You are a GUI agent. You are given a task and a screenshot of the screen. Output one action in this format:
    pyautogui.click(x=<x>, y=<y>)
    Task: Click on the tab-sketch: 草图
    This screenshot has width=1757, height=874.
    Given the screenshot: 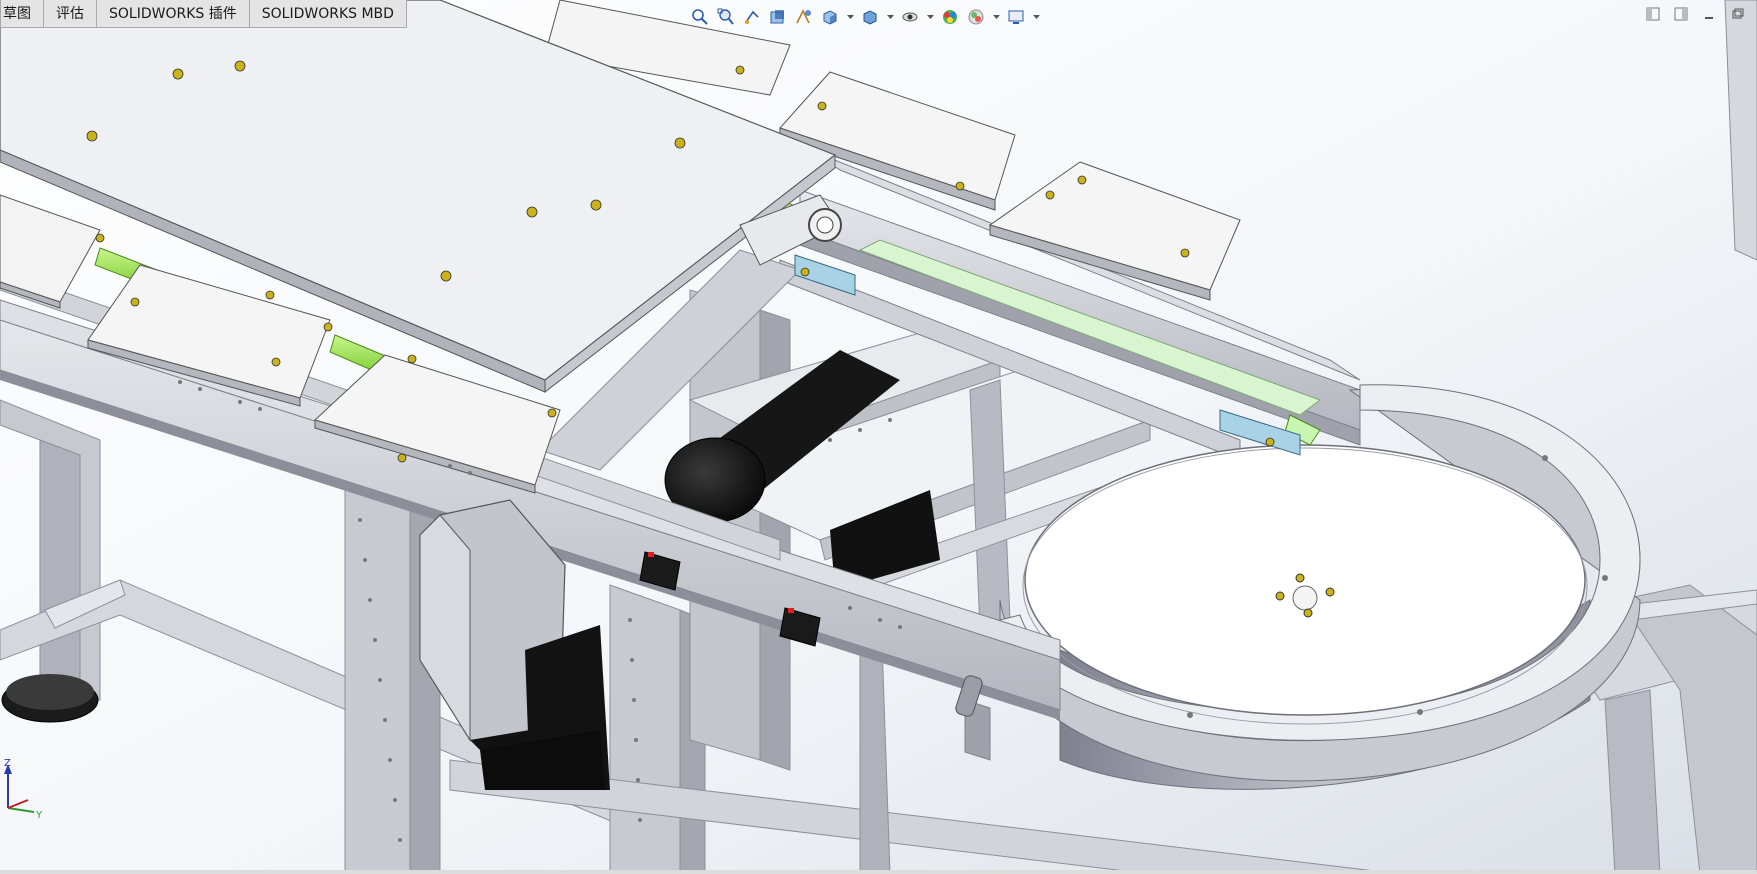 What is the action you would take?
    pyautogui.click(x=22, y=13)
    